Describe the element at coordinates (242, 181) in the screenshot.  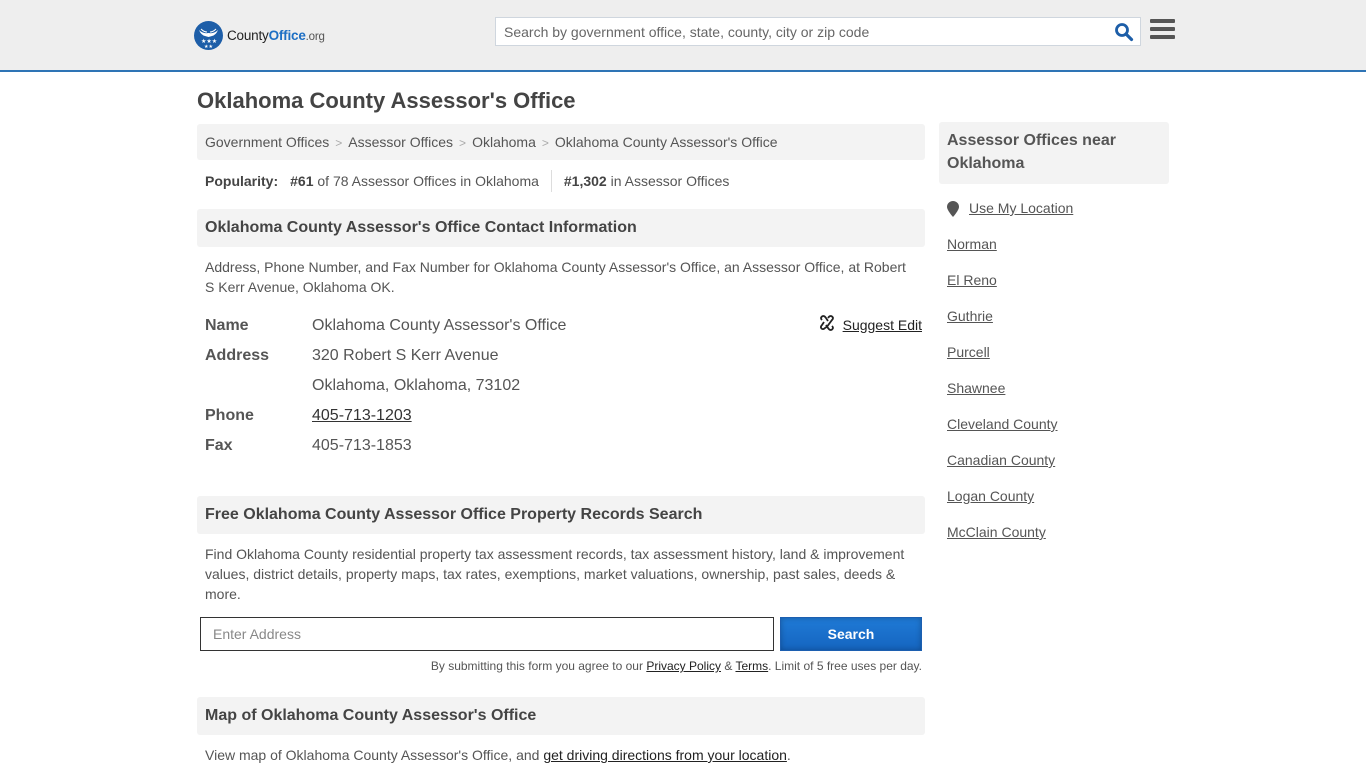
I see `popularity-label: Popularity:` at that location.